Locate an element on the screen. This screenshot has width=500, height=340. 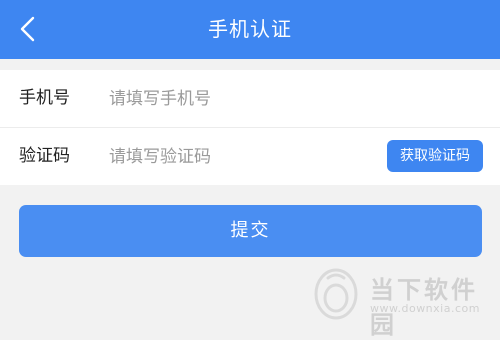
code-input is located at coordinates (239, 157).